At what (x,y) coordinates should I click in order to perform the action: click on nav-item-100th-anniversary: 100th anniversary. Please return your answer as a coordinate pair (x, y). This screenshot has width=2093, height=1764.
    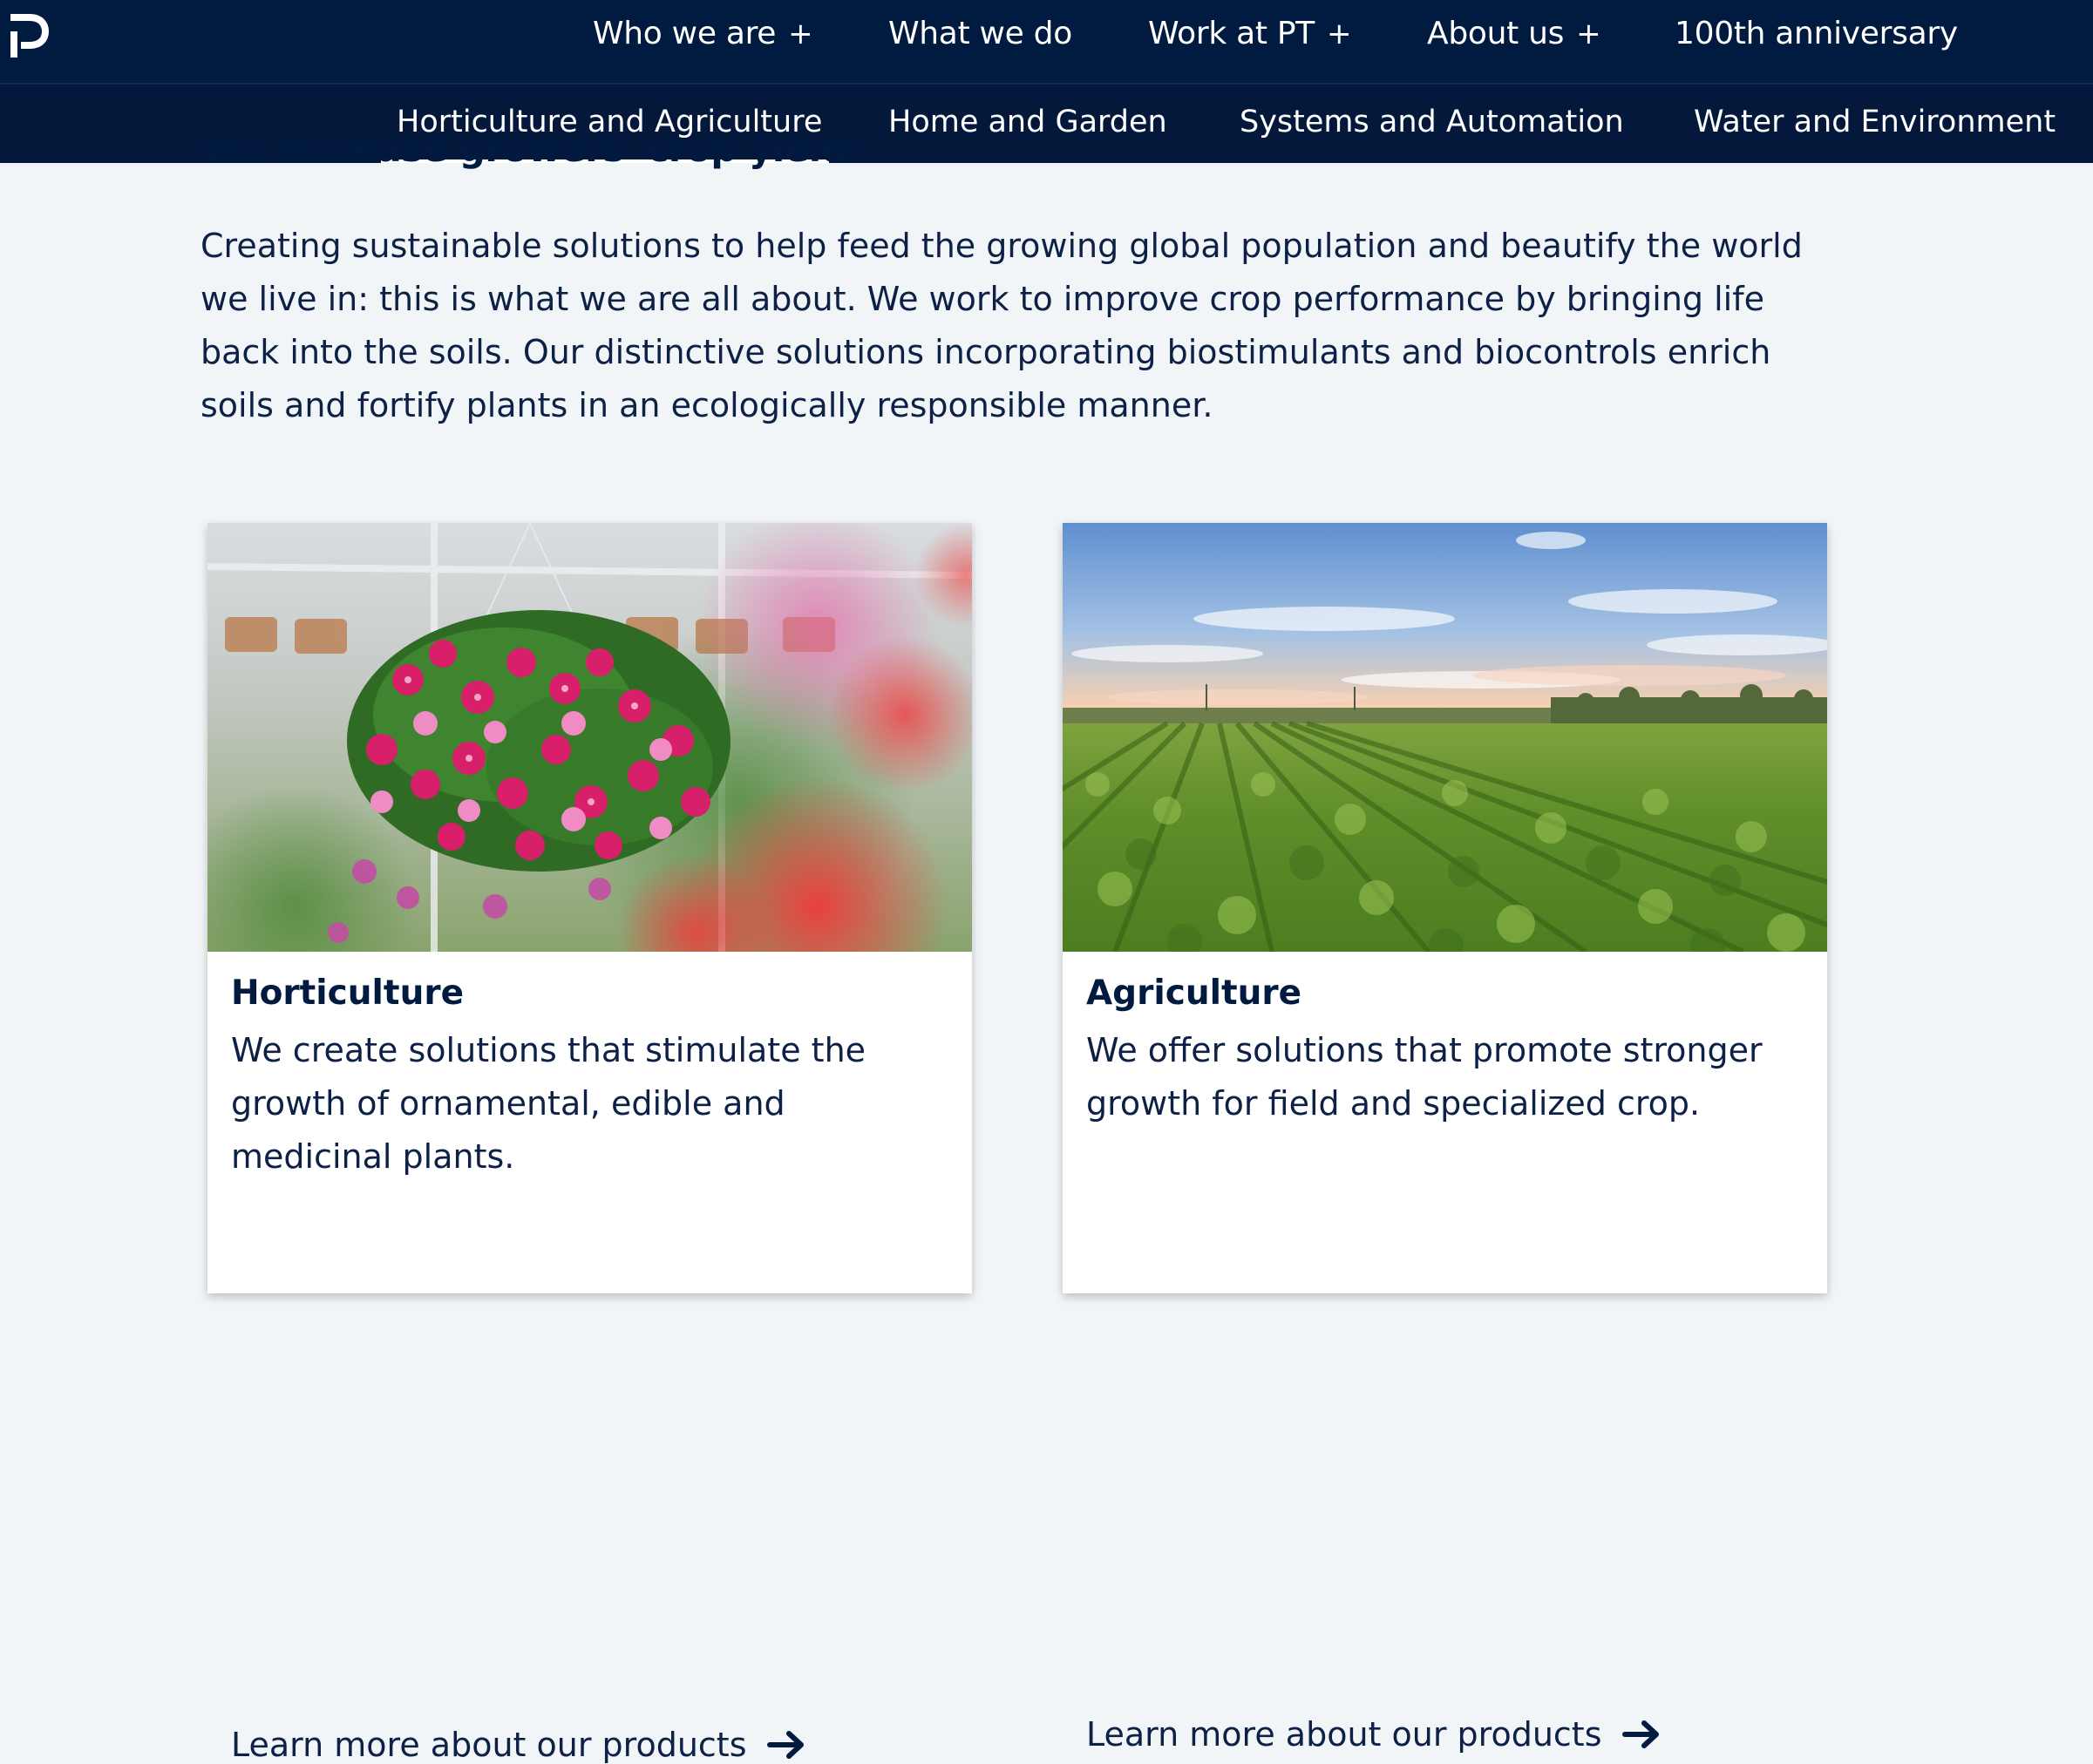
    Looking at the image, I should click on (1816, 34).